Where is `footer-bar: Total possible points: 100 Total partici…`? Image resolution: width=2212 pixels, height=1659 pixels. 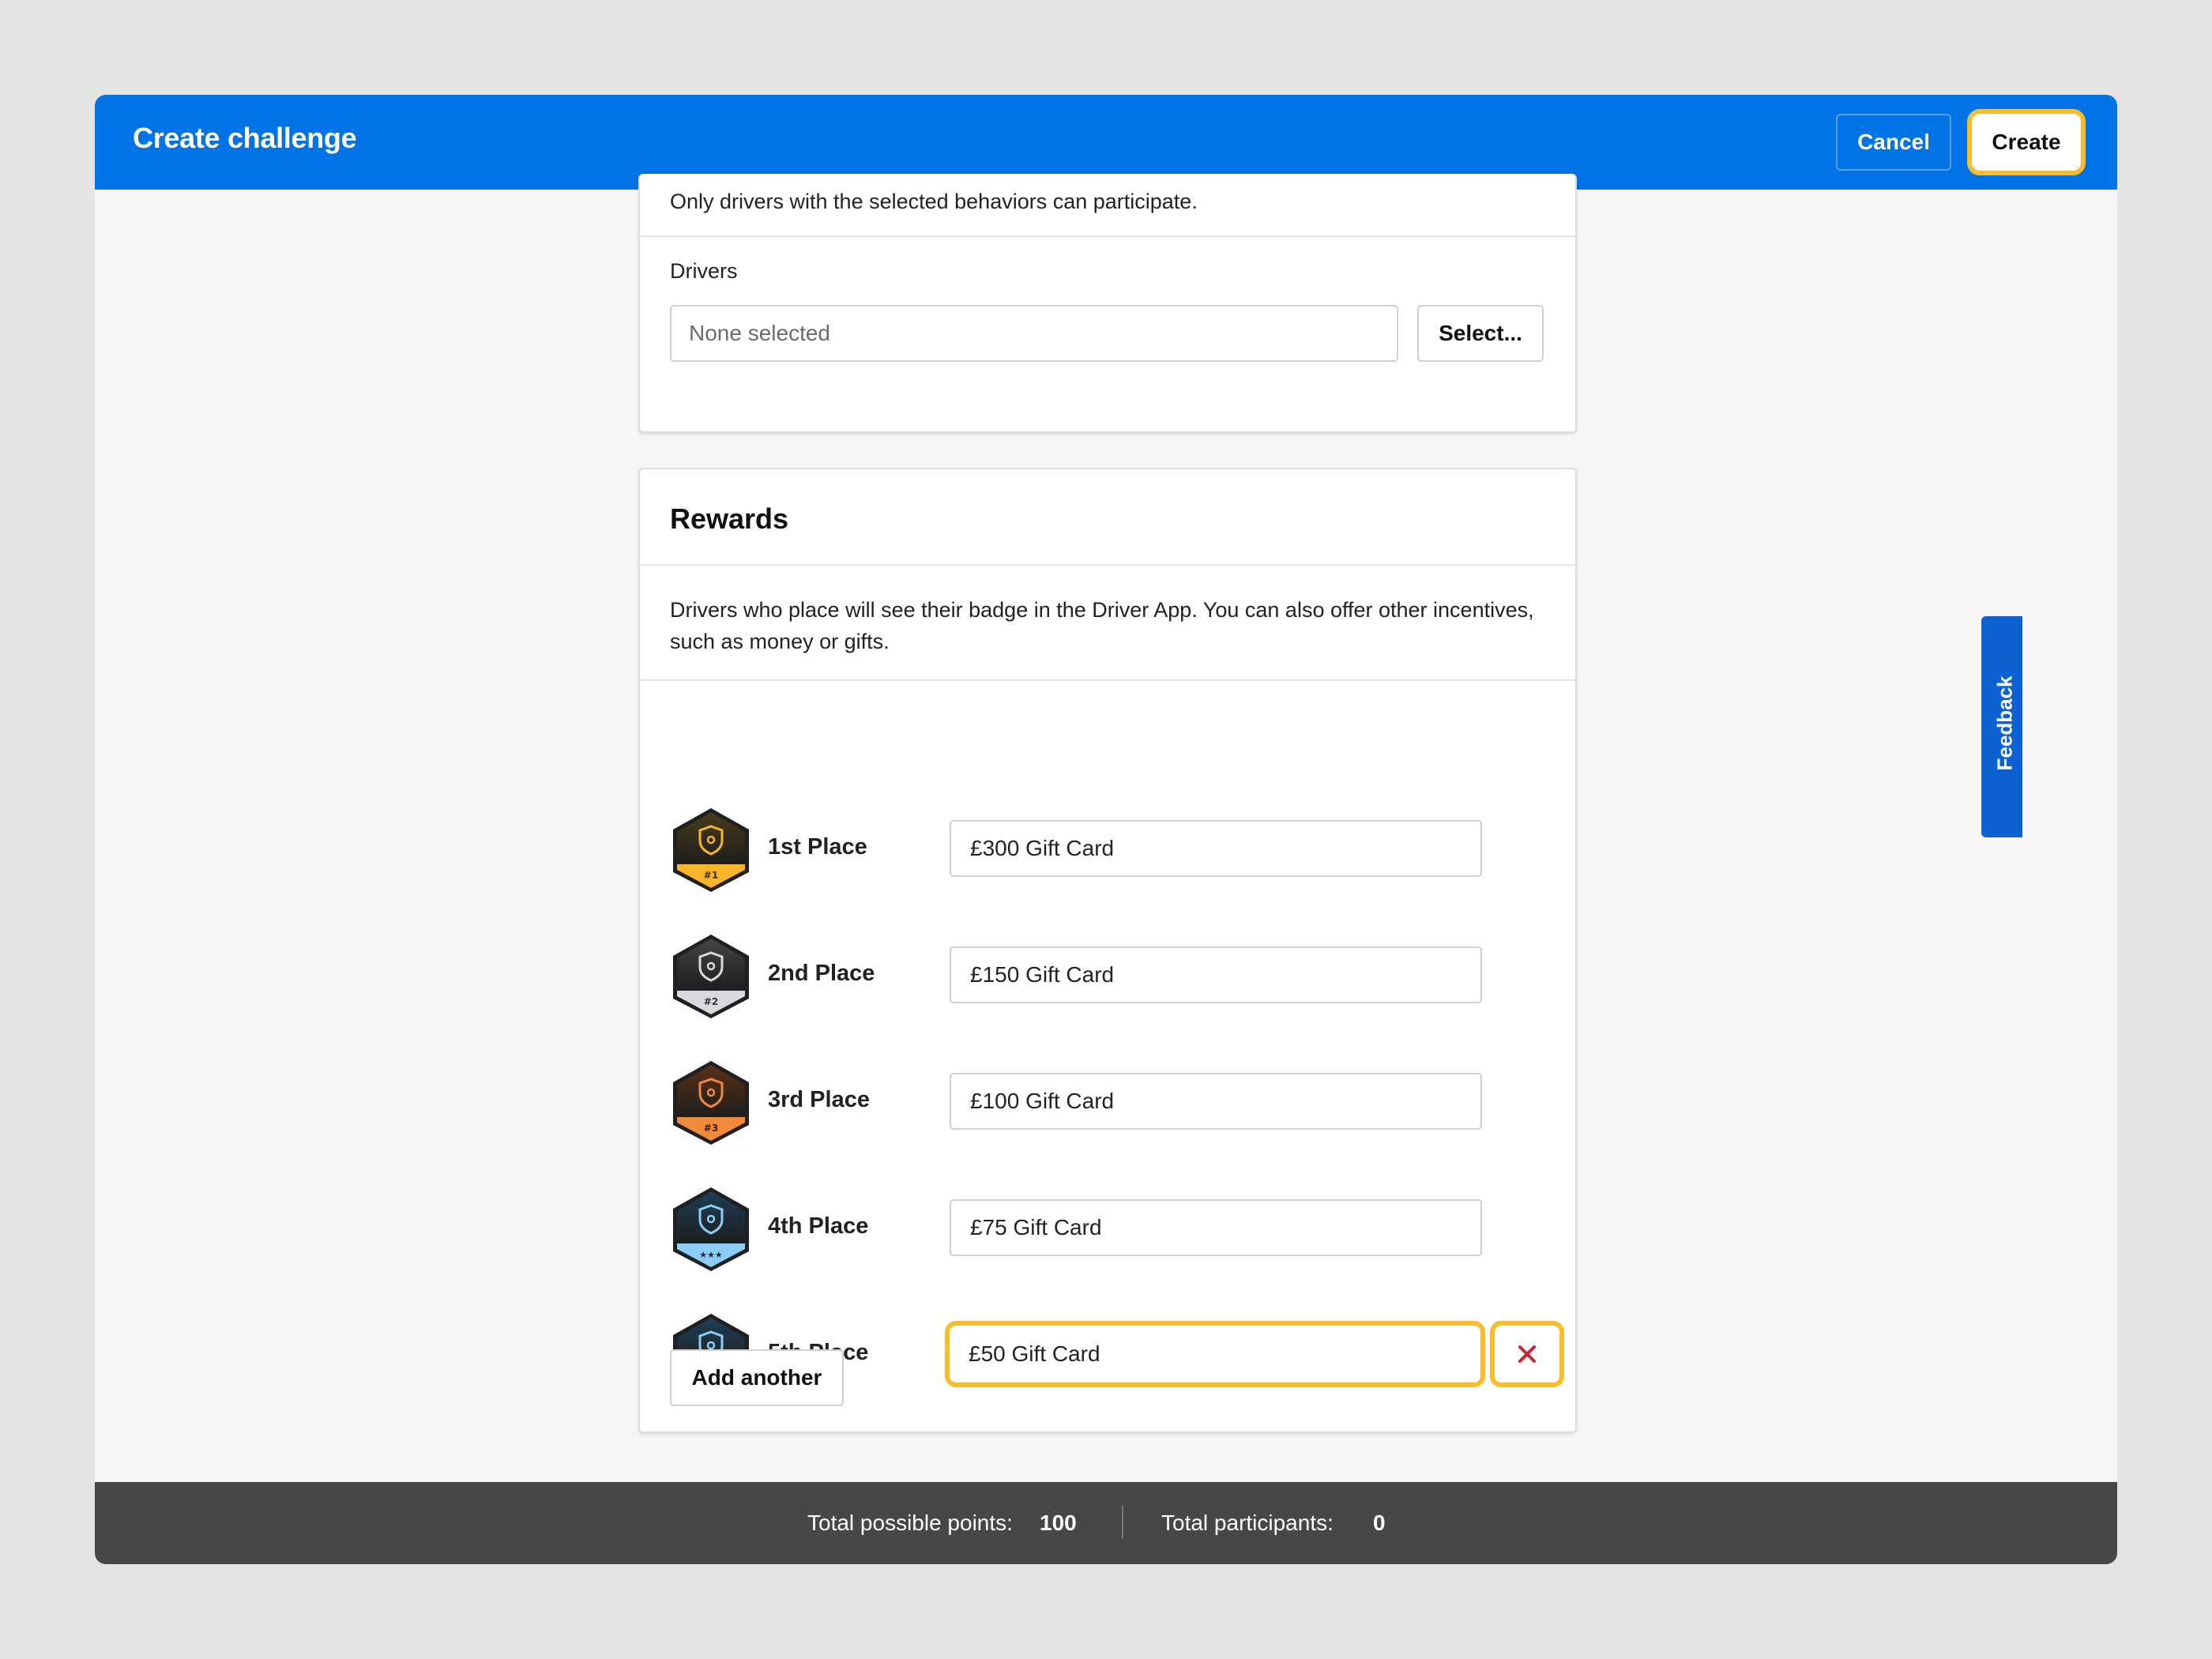
footer-bar: Total possible points: 100 Total partici… is located at coordinates (1106, 1523).